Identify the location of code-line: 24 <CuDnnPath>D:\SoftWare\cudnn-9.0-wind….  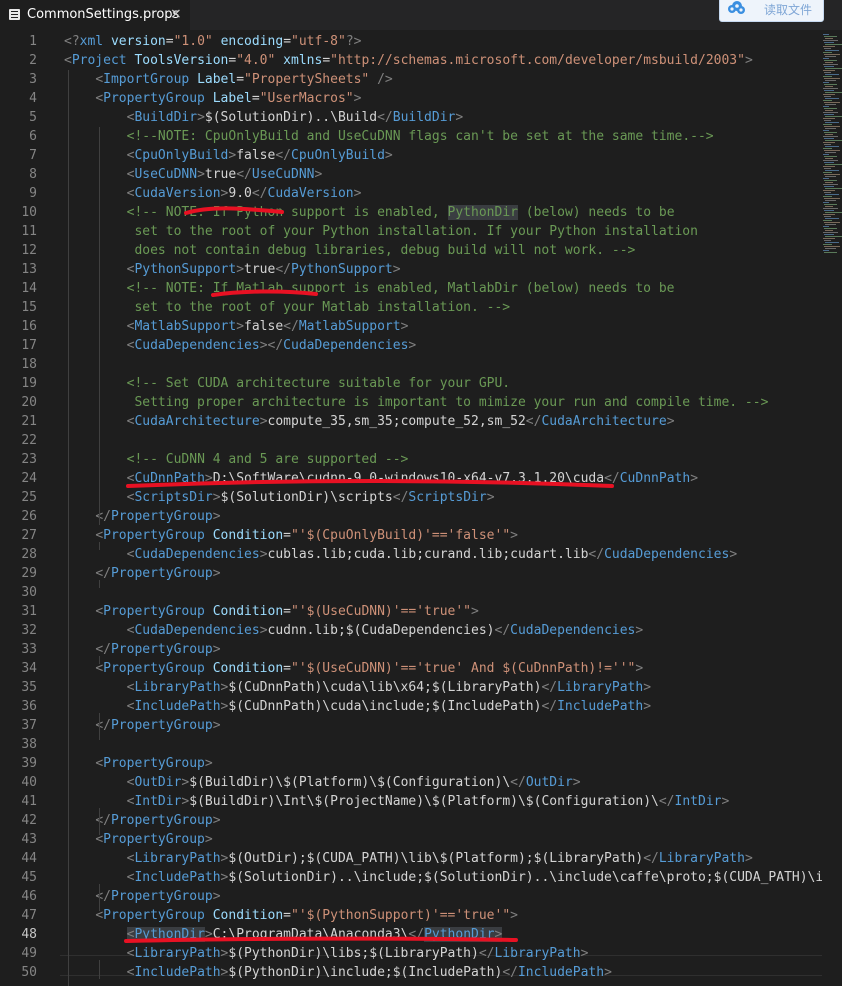
(411, 478).